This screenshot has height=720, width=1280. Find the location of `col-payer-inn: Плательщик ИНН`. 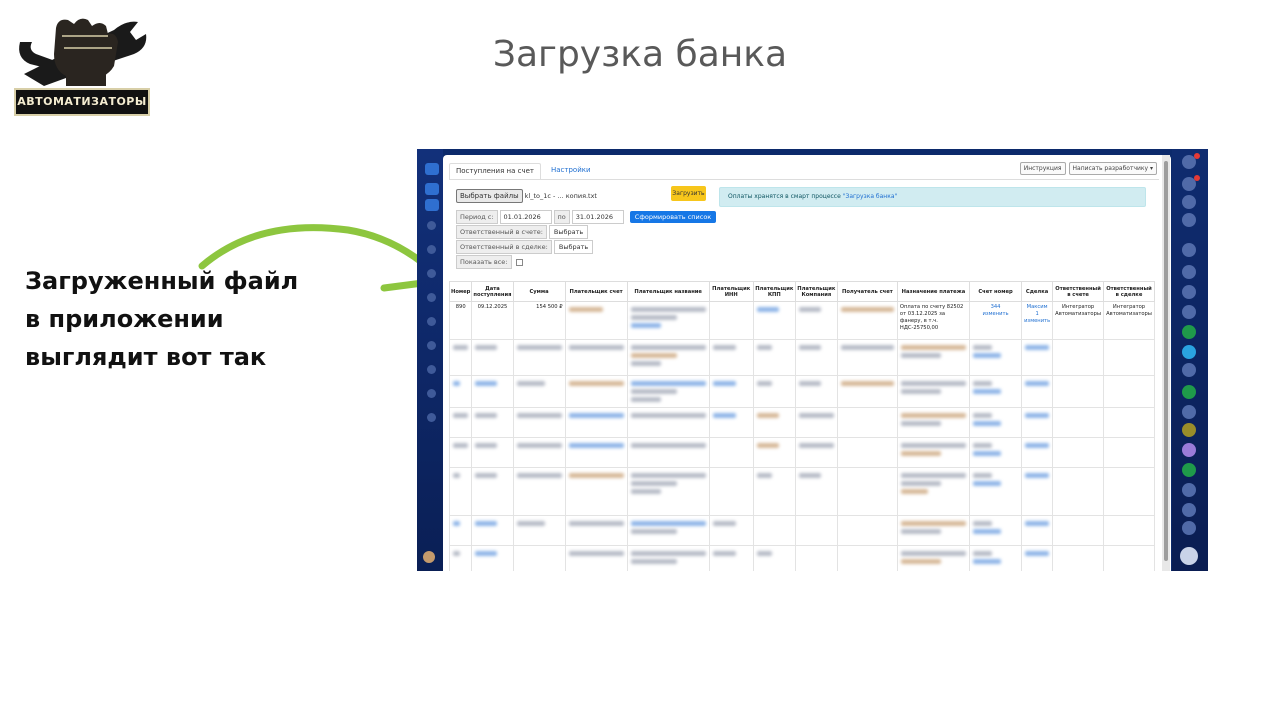

col-payer-inn: Плательщик ИНН is located at coordinates (731, 291).